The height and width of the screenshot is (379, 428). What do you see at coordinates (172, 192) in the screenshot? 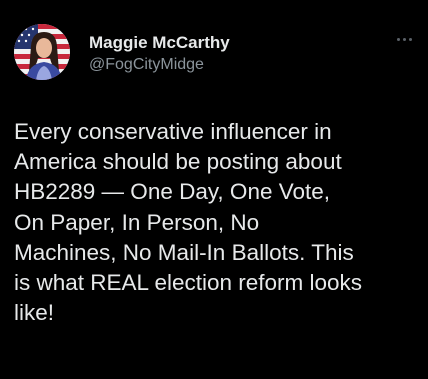
I see `tweet-text-line: HB2289 — One Day, One Vote,` at bounding box center [172, 192].